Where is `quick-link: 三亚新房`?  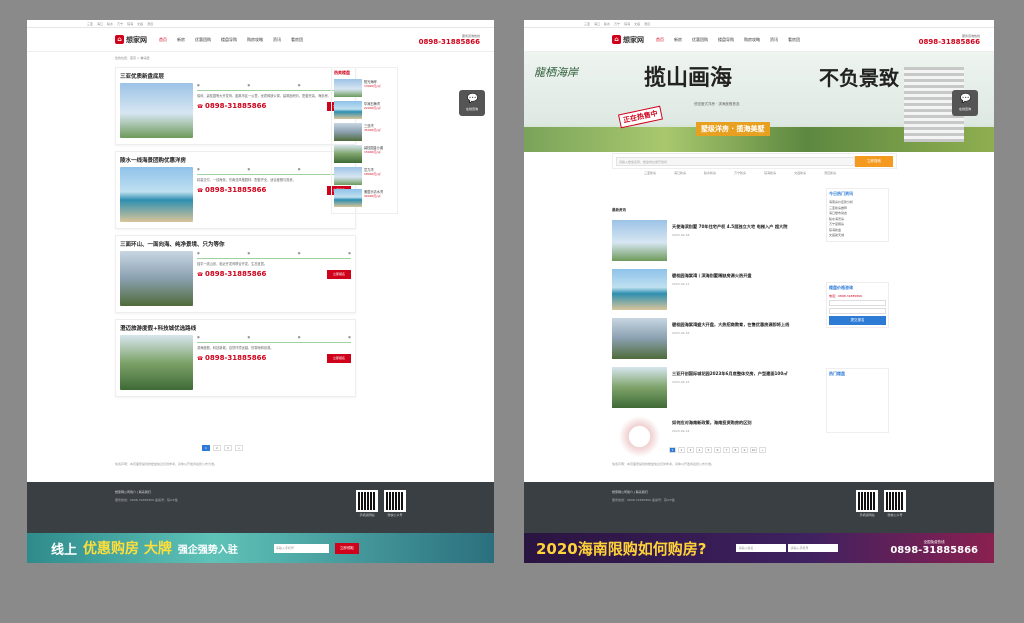
quick-link: 三亚新房 is located at coordinates (650, 173).